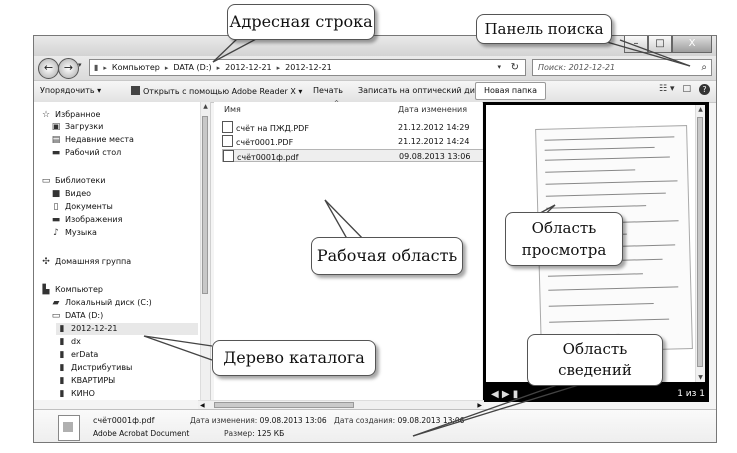 This screenshot has width=737, height=453. What do you see at coordinates (68, 68) in the screenshot?
I see `forward-button: →` at bounding box center [68, 68].